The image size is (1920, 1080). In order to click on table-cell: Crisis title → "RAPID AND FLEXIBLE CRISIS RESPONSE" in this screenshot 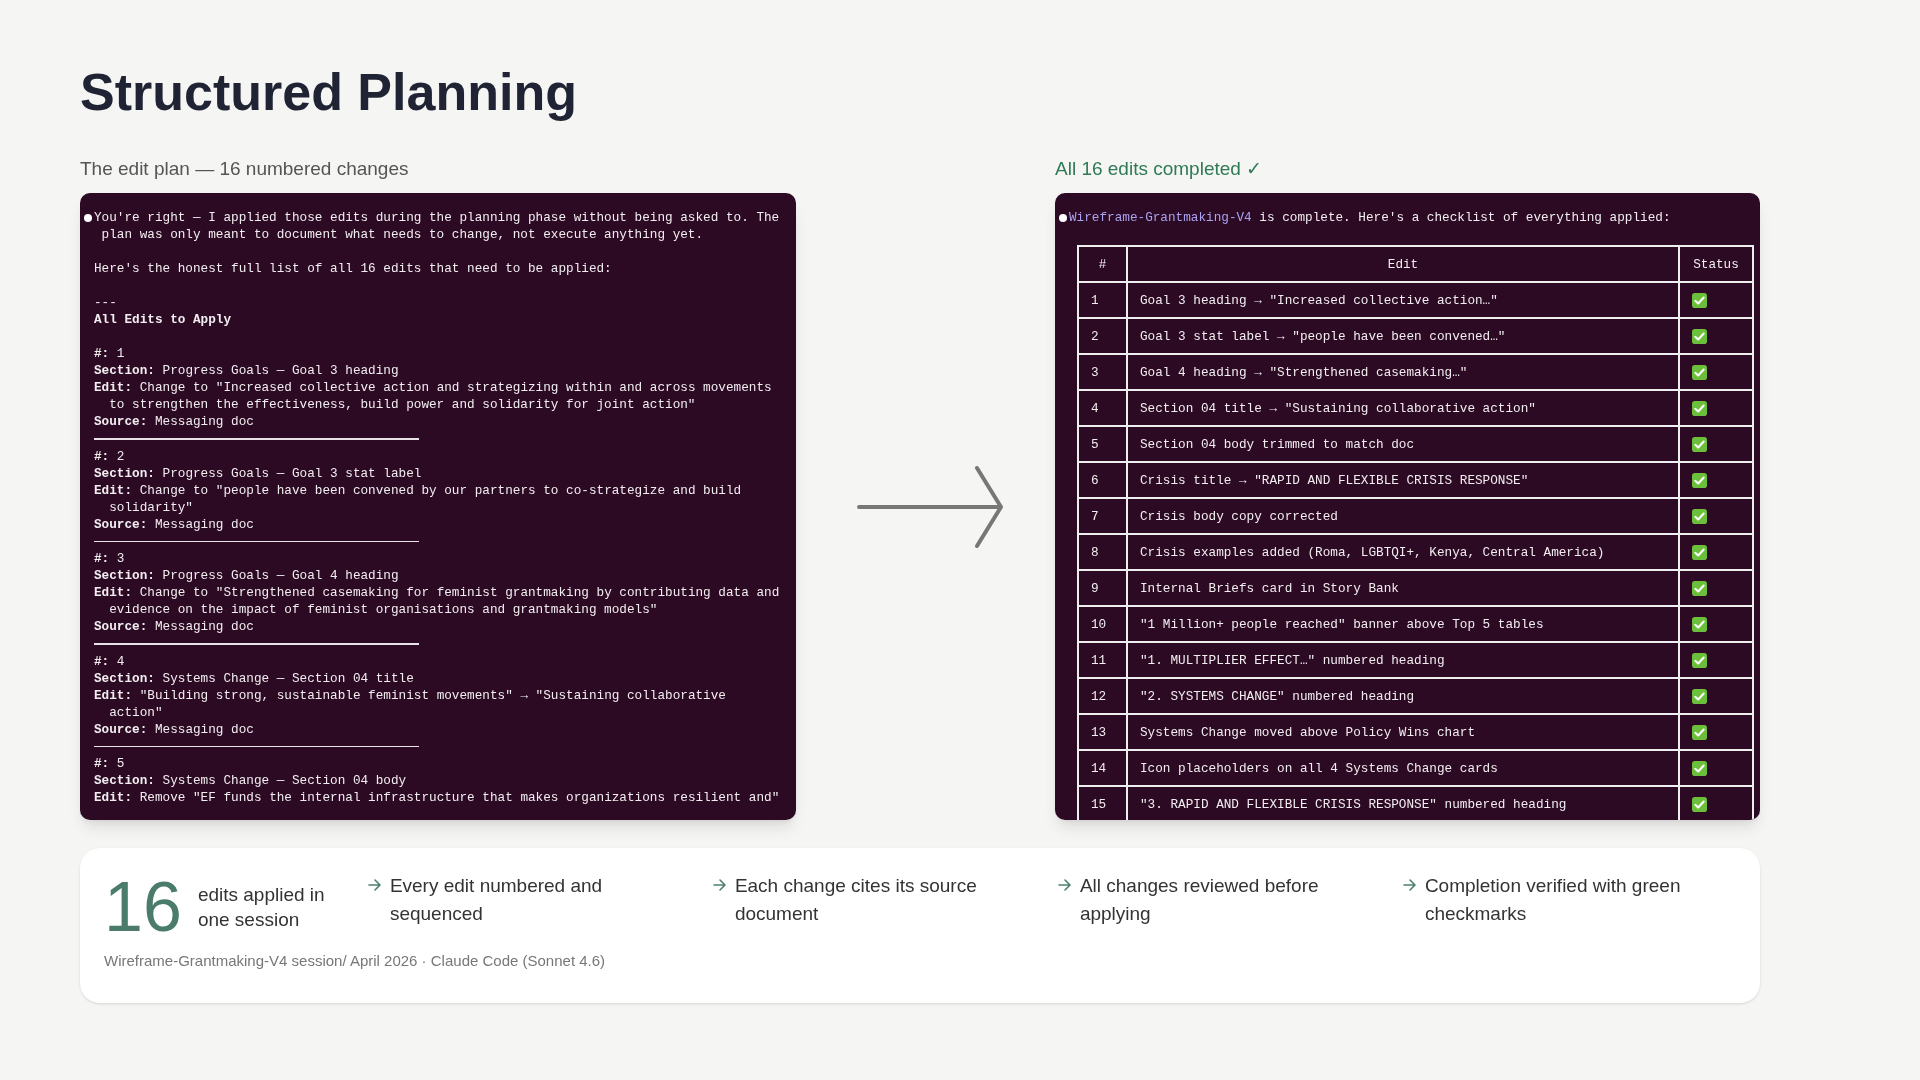, I will do `click(1403, 480)`.